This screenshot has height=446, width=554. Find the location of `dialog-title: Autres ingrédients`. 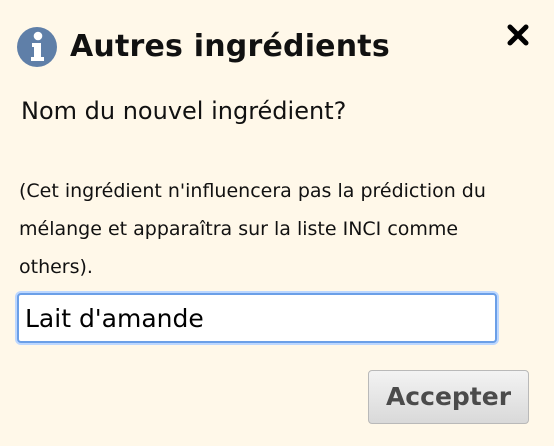

dialog-title: Autres ingrédients is located at coordinates (230, 46).